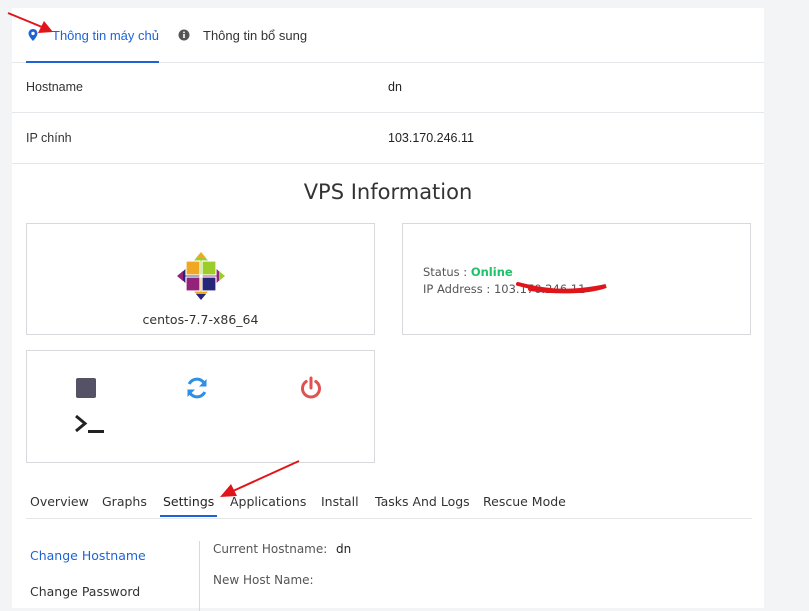 The width and height of the screenshot is (809, 611). Describe the element at coordinates (200, 406) in the screenshot. I see `actions-box` at that location.